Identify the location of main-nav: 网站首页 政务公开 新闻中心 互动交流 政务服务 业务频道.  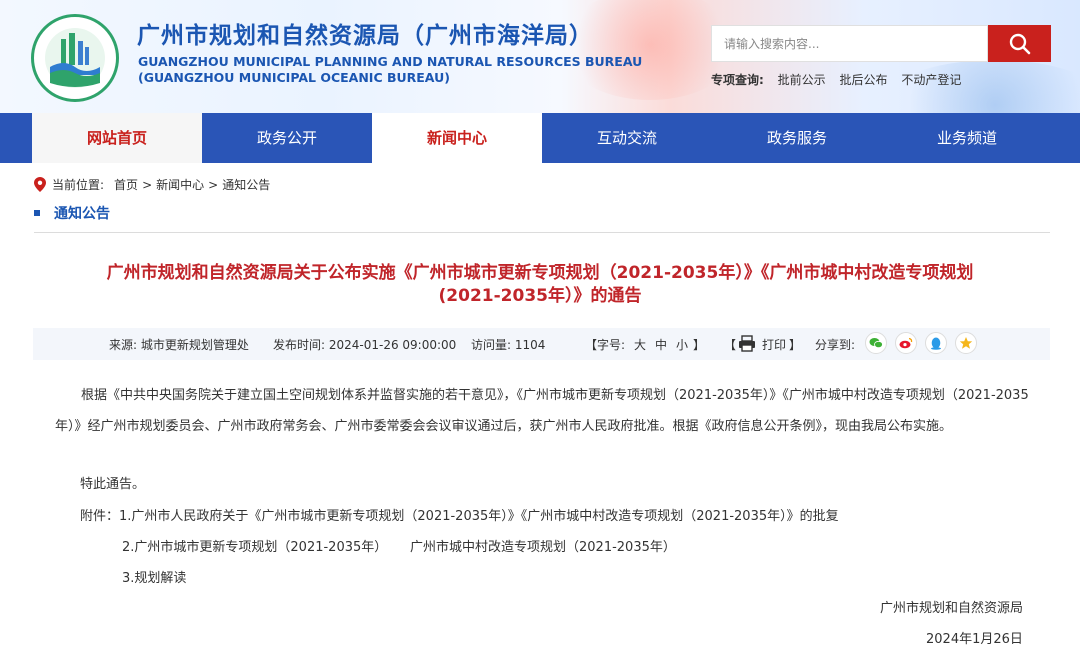
(540, 138).